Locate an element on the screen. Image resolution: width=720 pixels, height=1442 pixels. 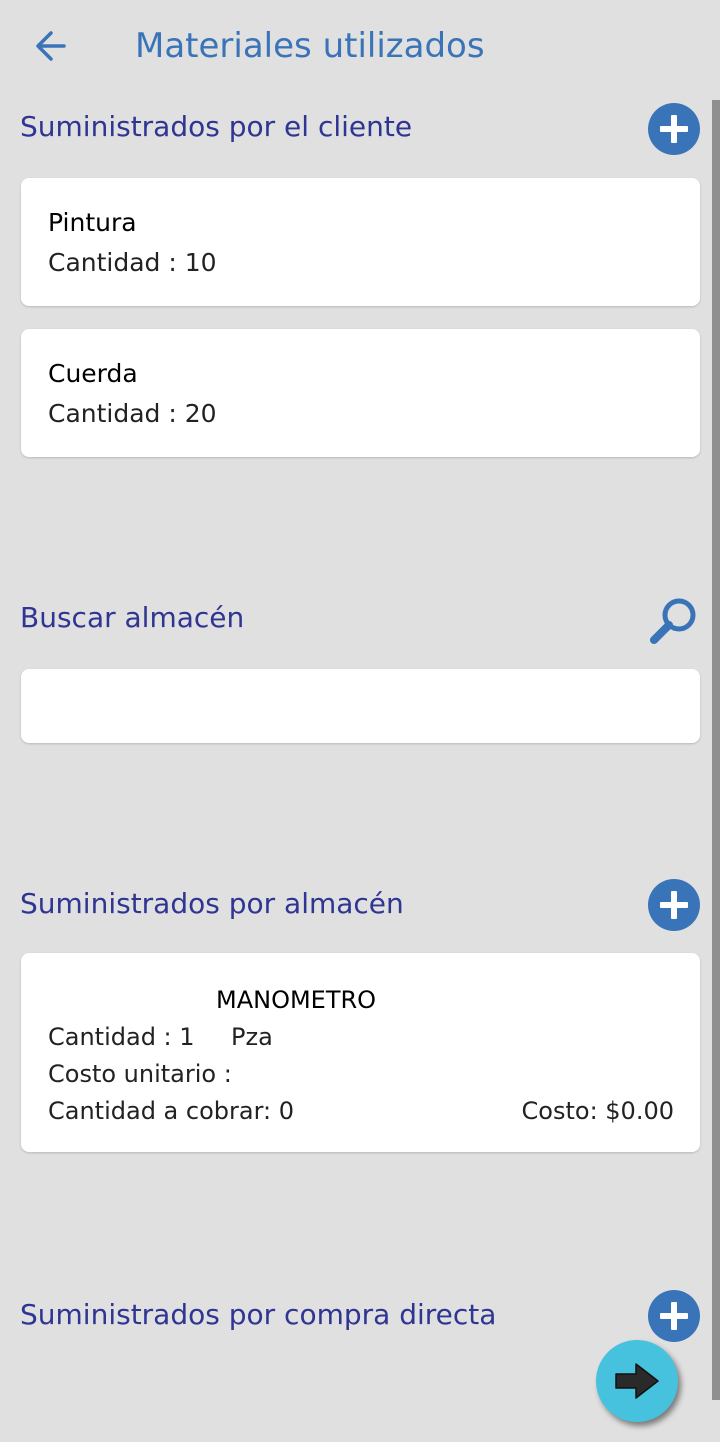
back-button is located at coordinates (52, 46).